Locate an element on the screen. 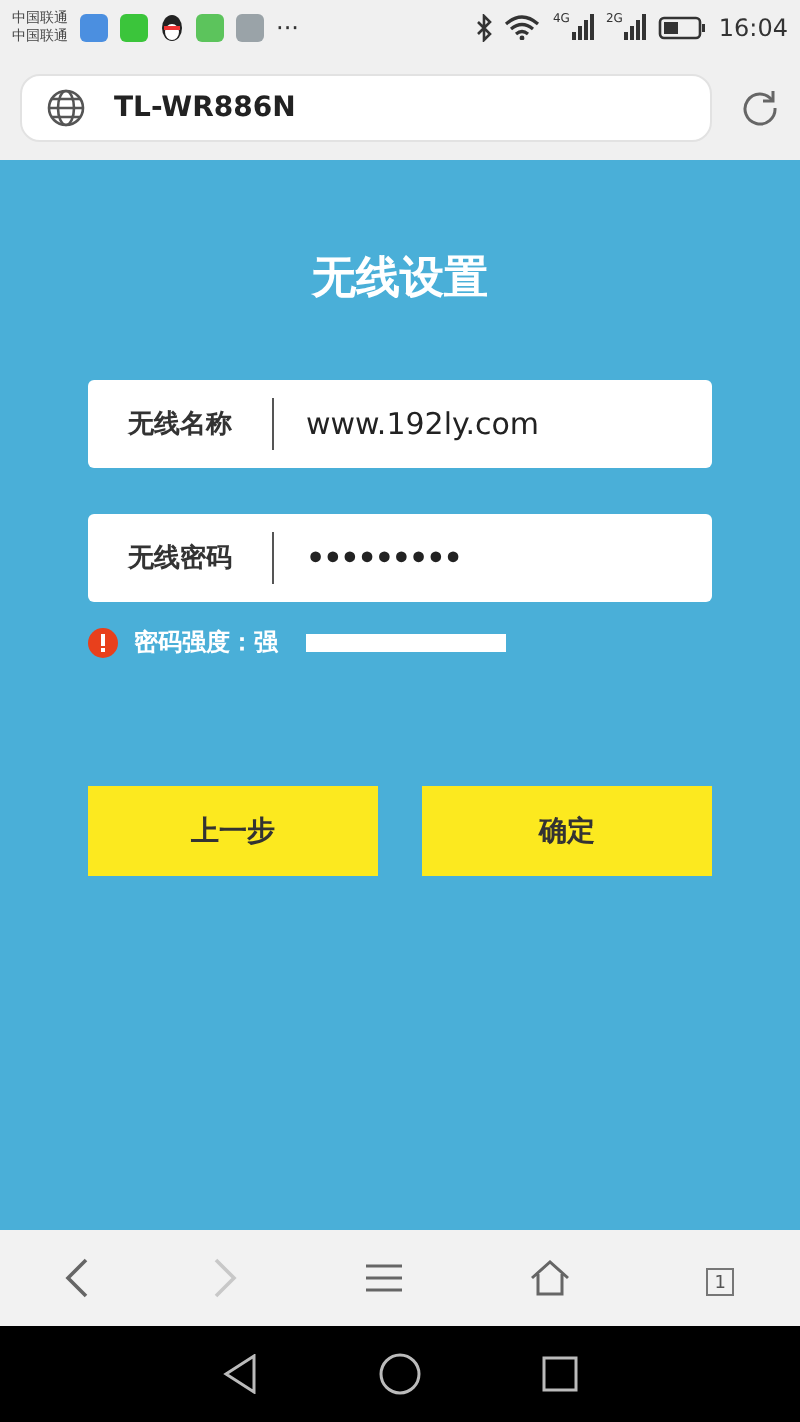 This screenshot has height=1422, width=800. refresh-icon is located at coordinates (760, 107).